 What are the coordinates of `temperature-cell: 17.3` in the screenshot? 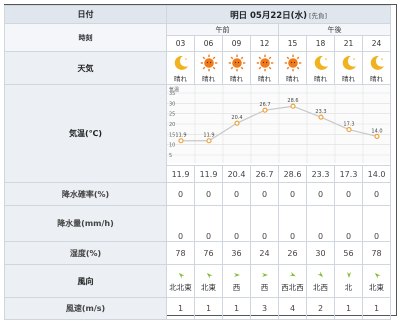 It's located at (348, 174).